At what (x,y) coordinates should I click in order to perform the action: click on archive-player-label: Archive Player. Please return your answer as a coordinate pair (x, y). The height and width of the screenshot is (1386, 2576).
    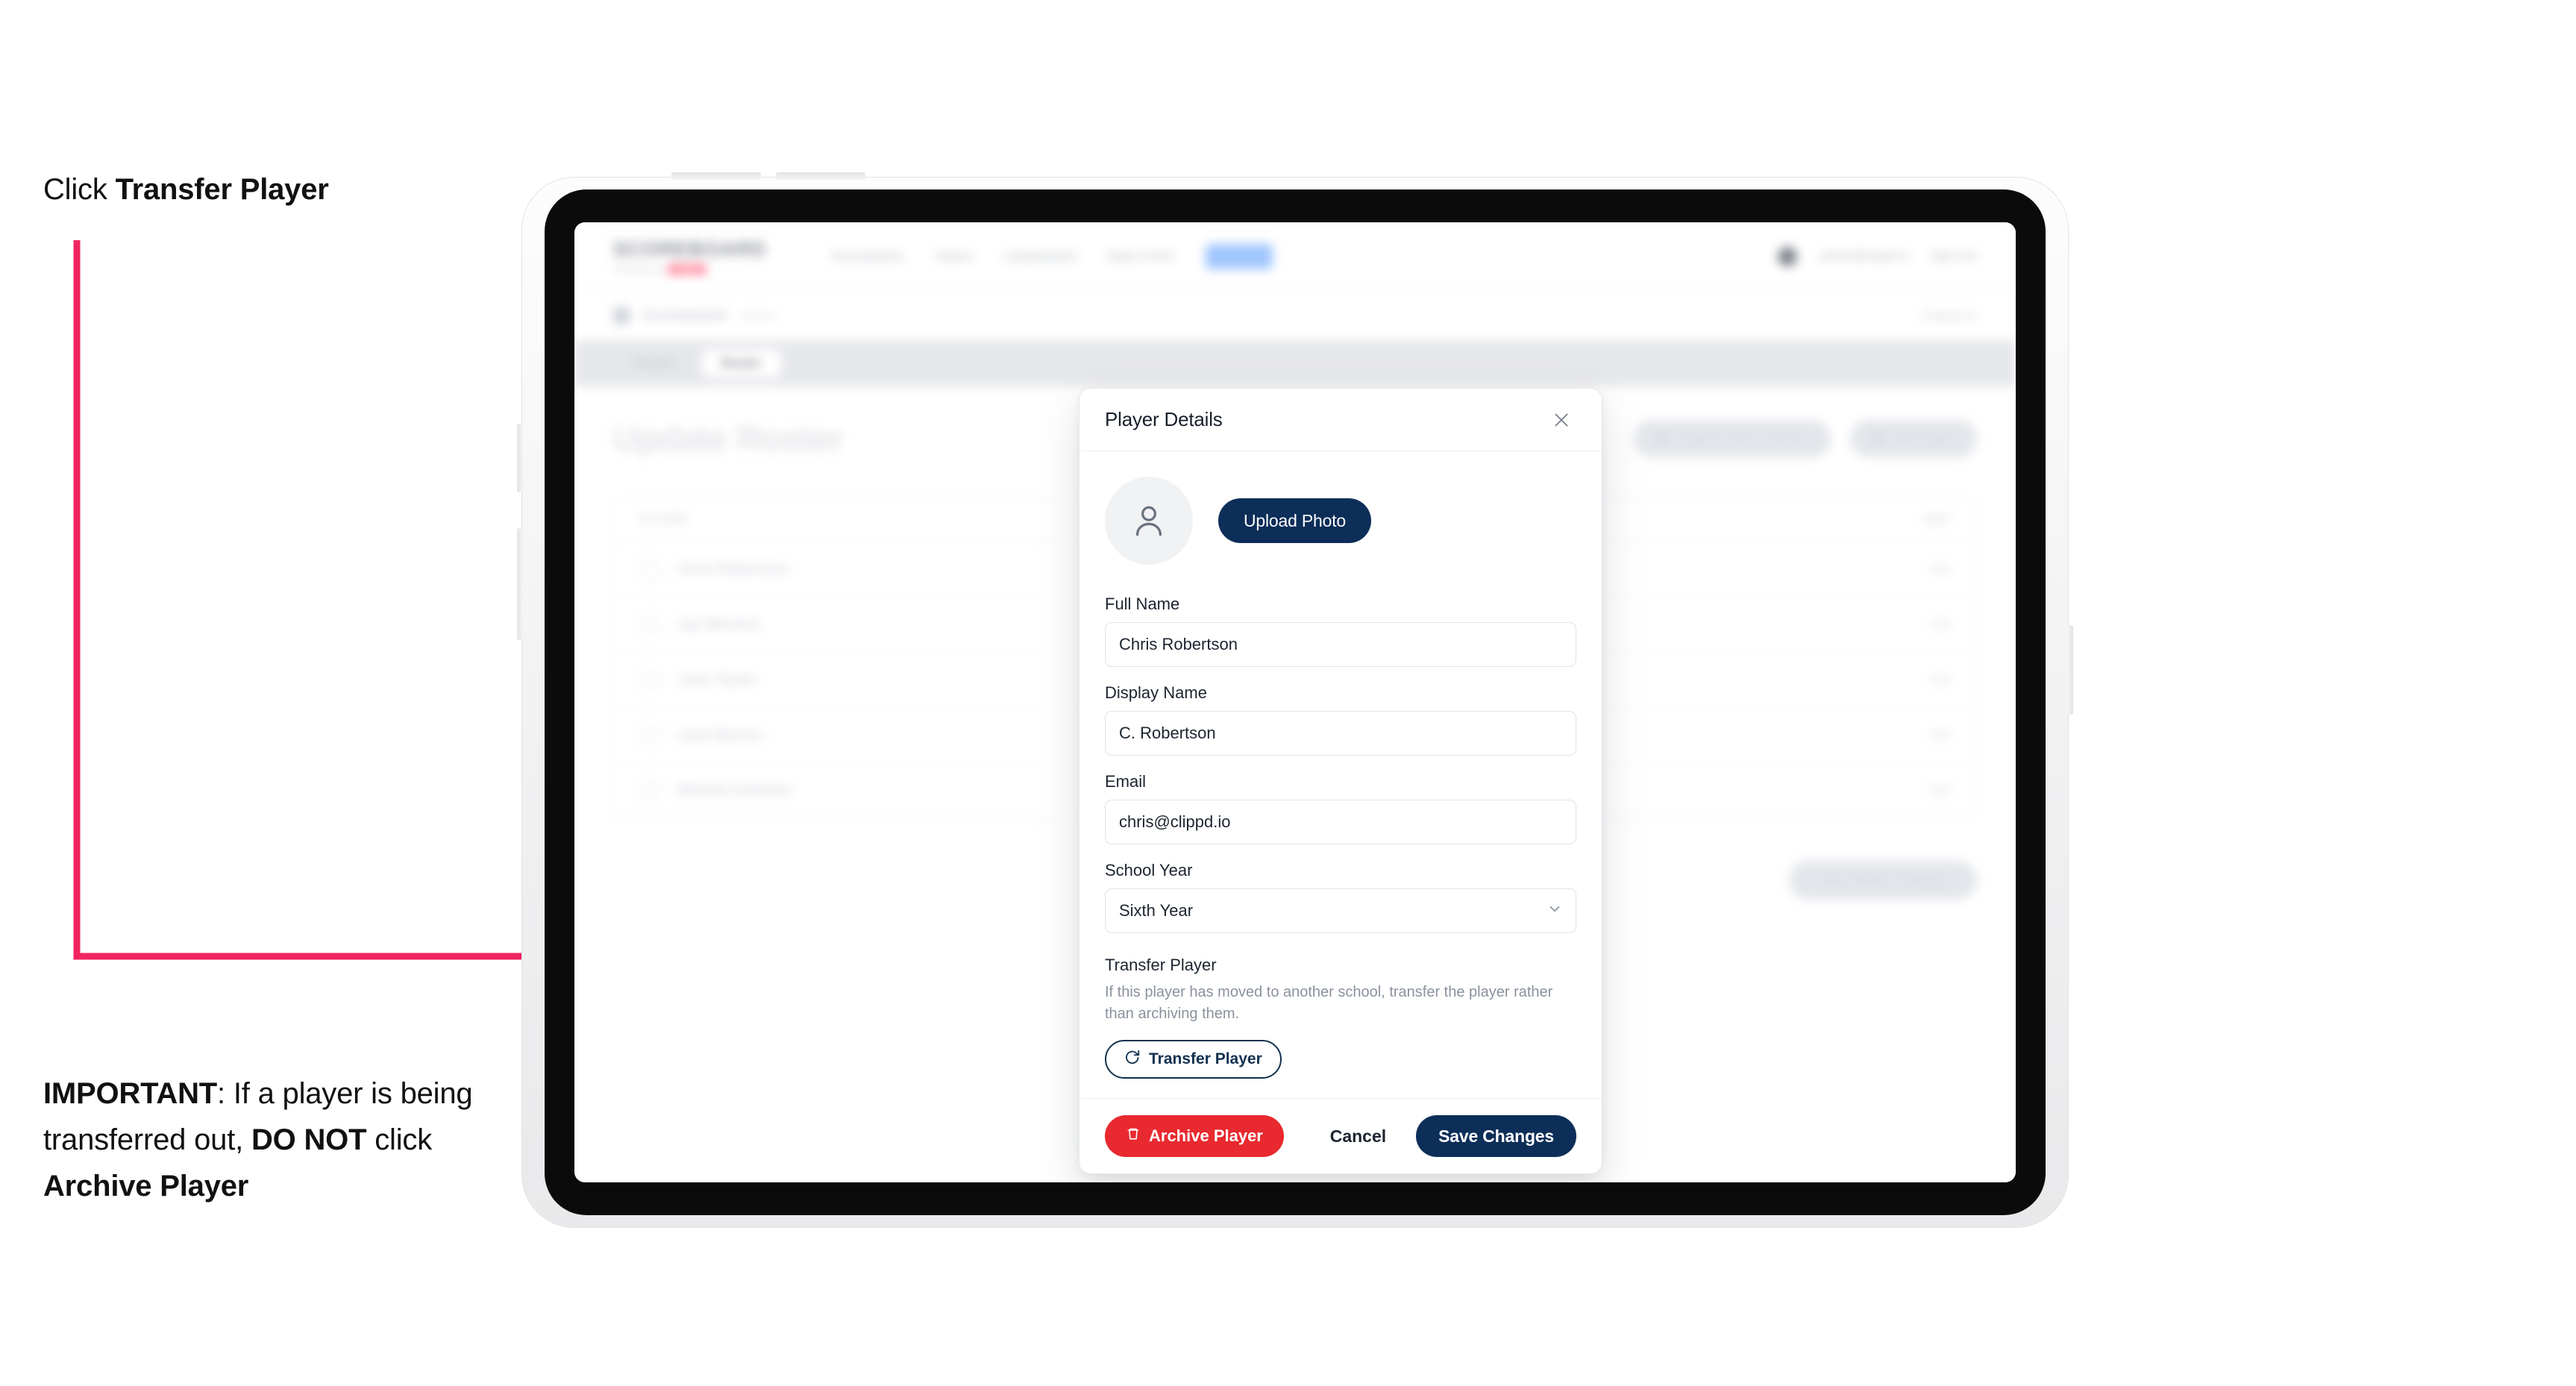
    Looking at the image, I should click on (1206, 1135).